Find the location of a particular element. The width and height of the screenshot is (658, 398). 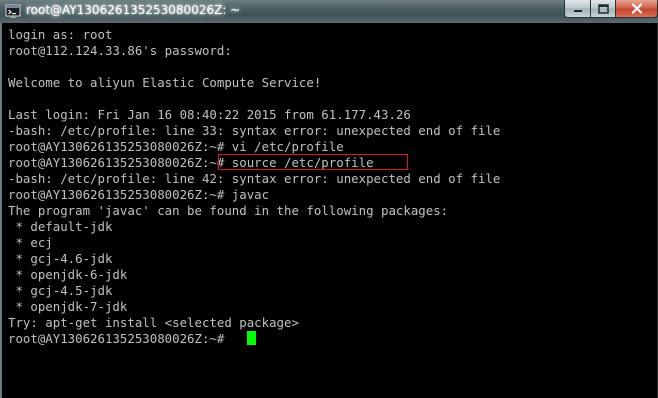

title-bar: root@AY13062613525308002​6Z: ~ is located at coordinates (329, 12).